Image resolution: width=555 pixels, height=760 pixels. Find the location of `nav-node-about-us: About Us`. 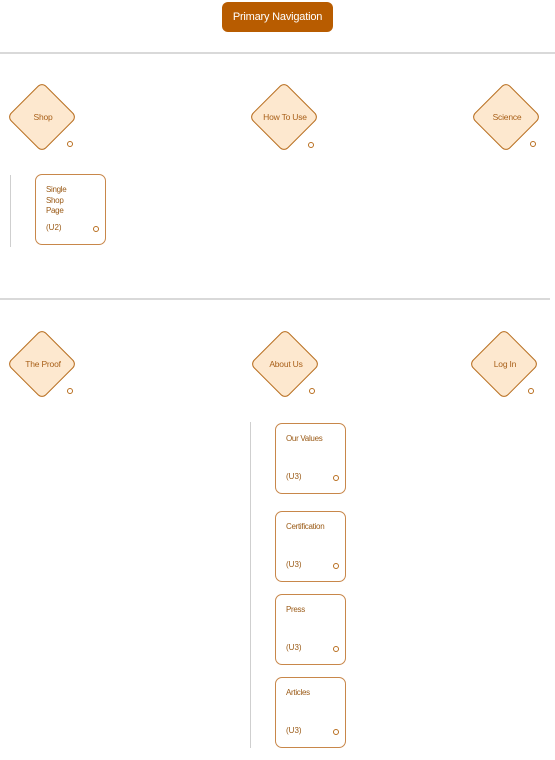

nav-node-about-us: About Us is located at coordinates (286, 365).